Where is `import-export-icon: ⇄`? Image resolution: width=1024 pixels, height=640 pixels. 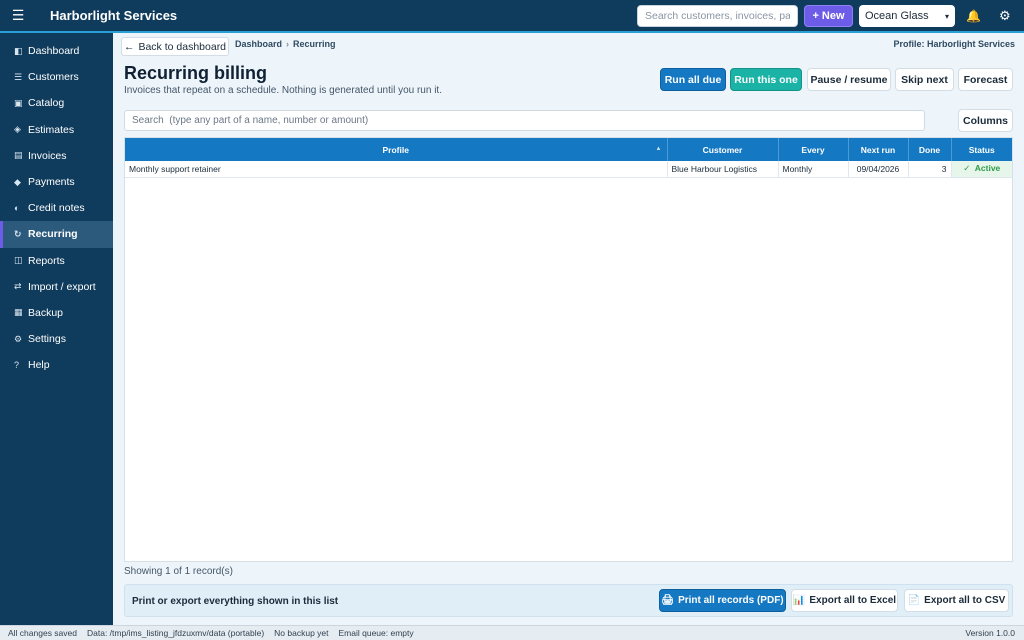 import-export-icon: ⇄ is located at coordinates (18, 286).